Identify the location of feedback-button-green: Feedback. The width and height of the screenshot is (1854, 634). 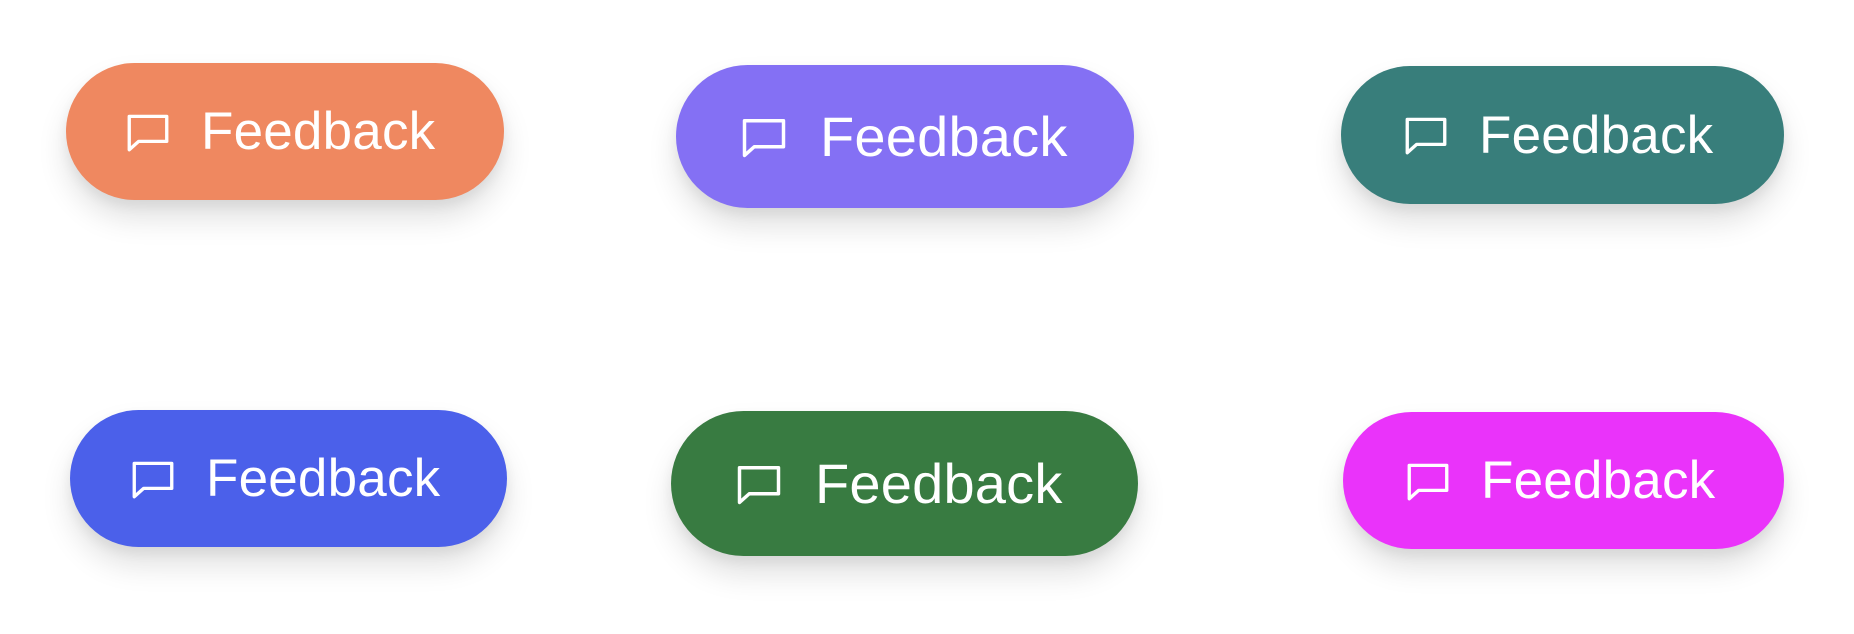
(904, 483).